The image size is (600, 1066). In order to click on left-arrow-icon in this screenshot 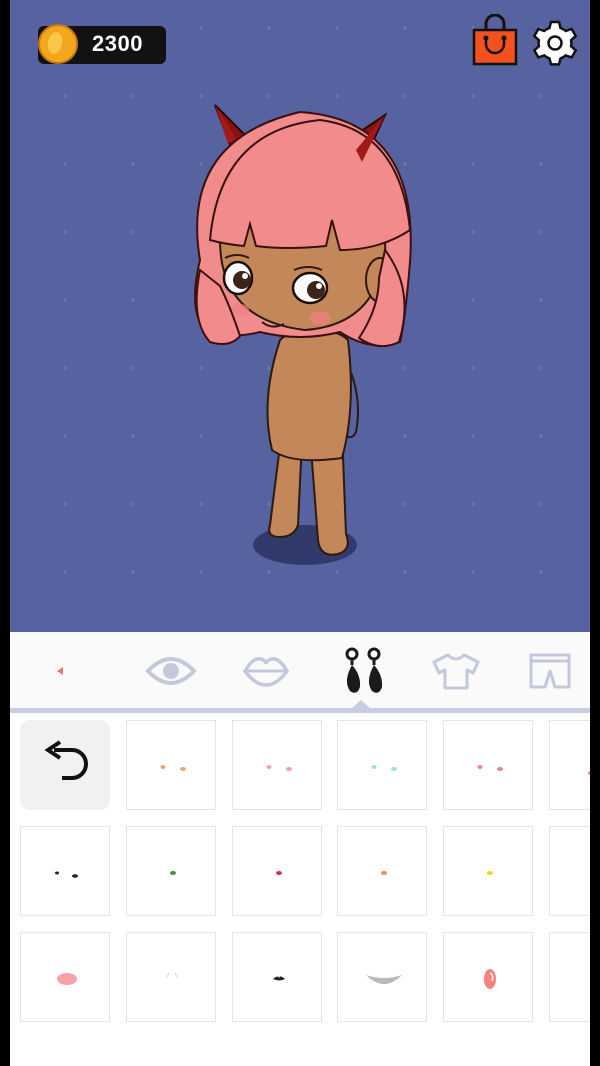, I will do `click(60, 671)`.